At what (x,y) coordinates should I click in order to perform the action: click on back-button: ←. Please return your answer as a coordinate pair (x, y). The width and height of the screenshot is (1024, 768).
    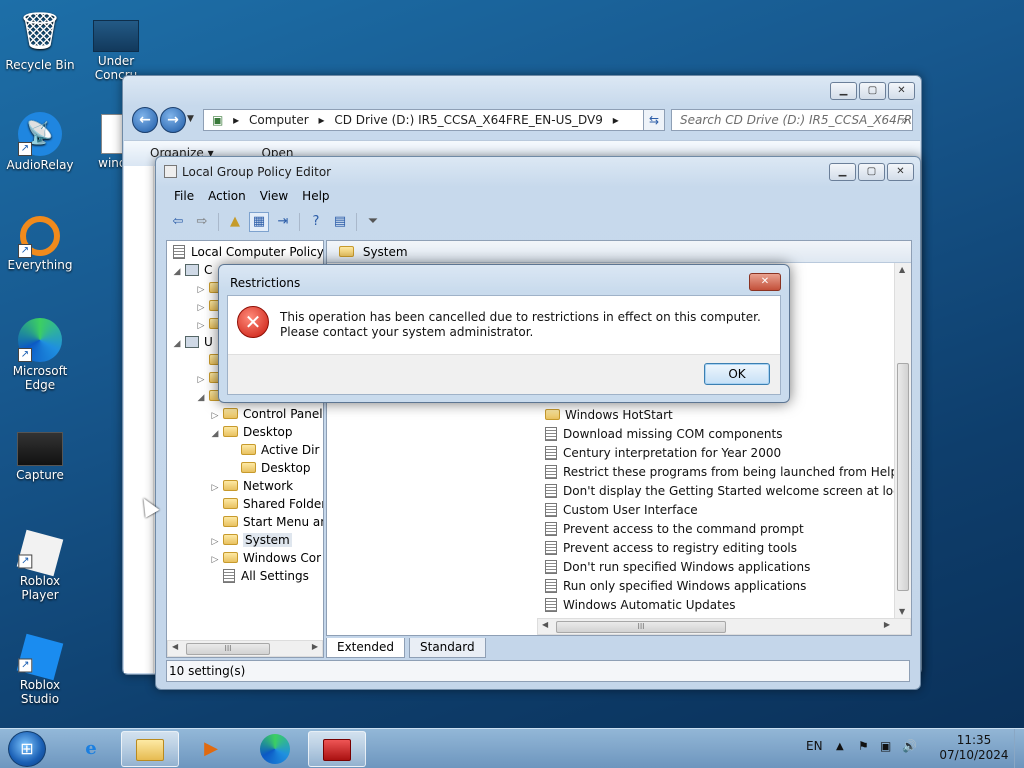
    Looking at the image, I should click on (145, 120).